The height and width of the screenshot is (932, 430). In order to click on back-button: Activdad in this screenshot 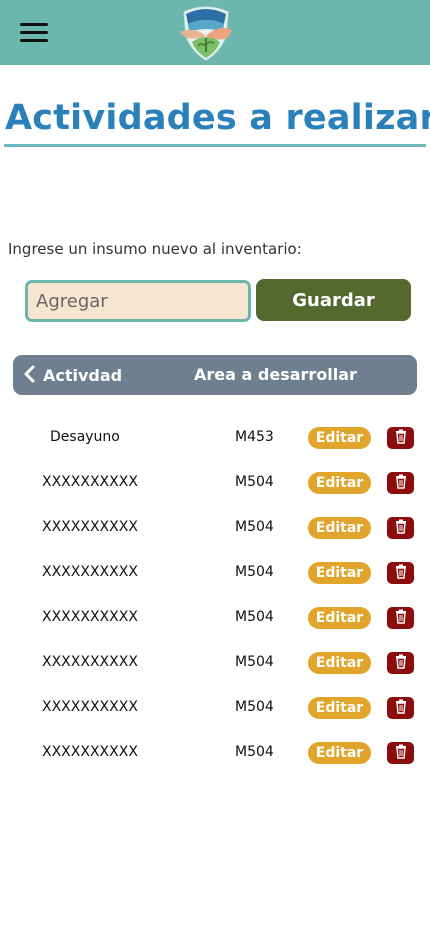, I will do `click(72, 375)`.